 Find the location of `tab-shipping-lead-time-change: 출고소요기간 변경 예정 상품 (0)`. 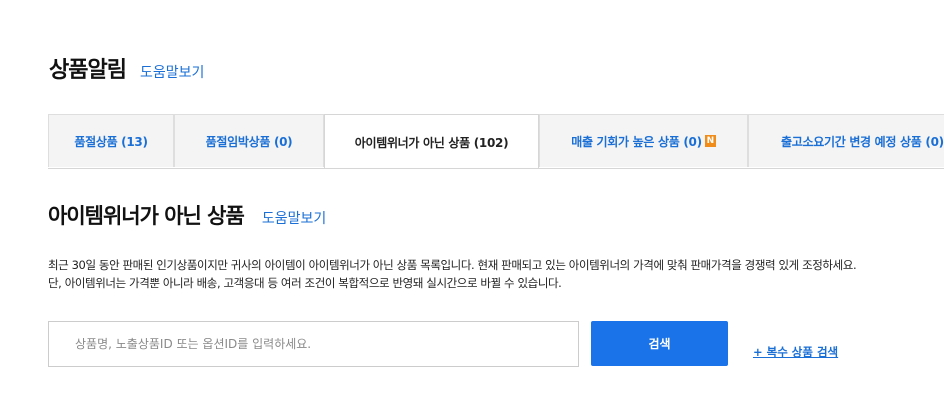

tab-shipping-lead-time-change: 출고소요기간 변경 예정 상품 (0) is located at coordinates (846, 140).